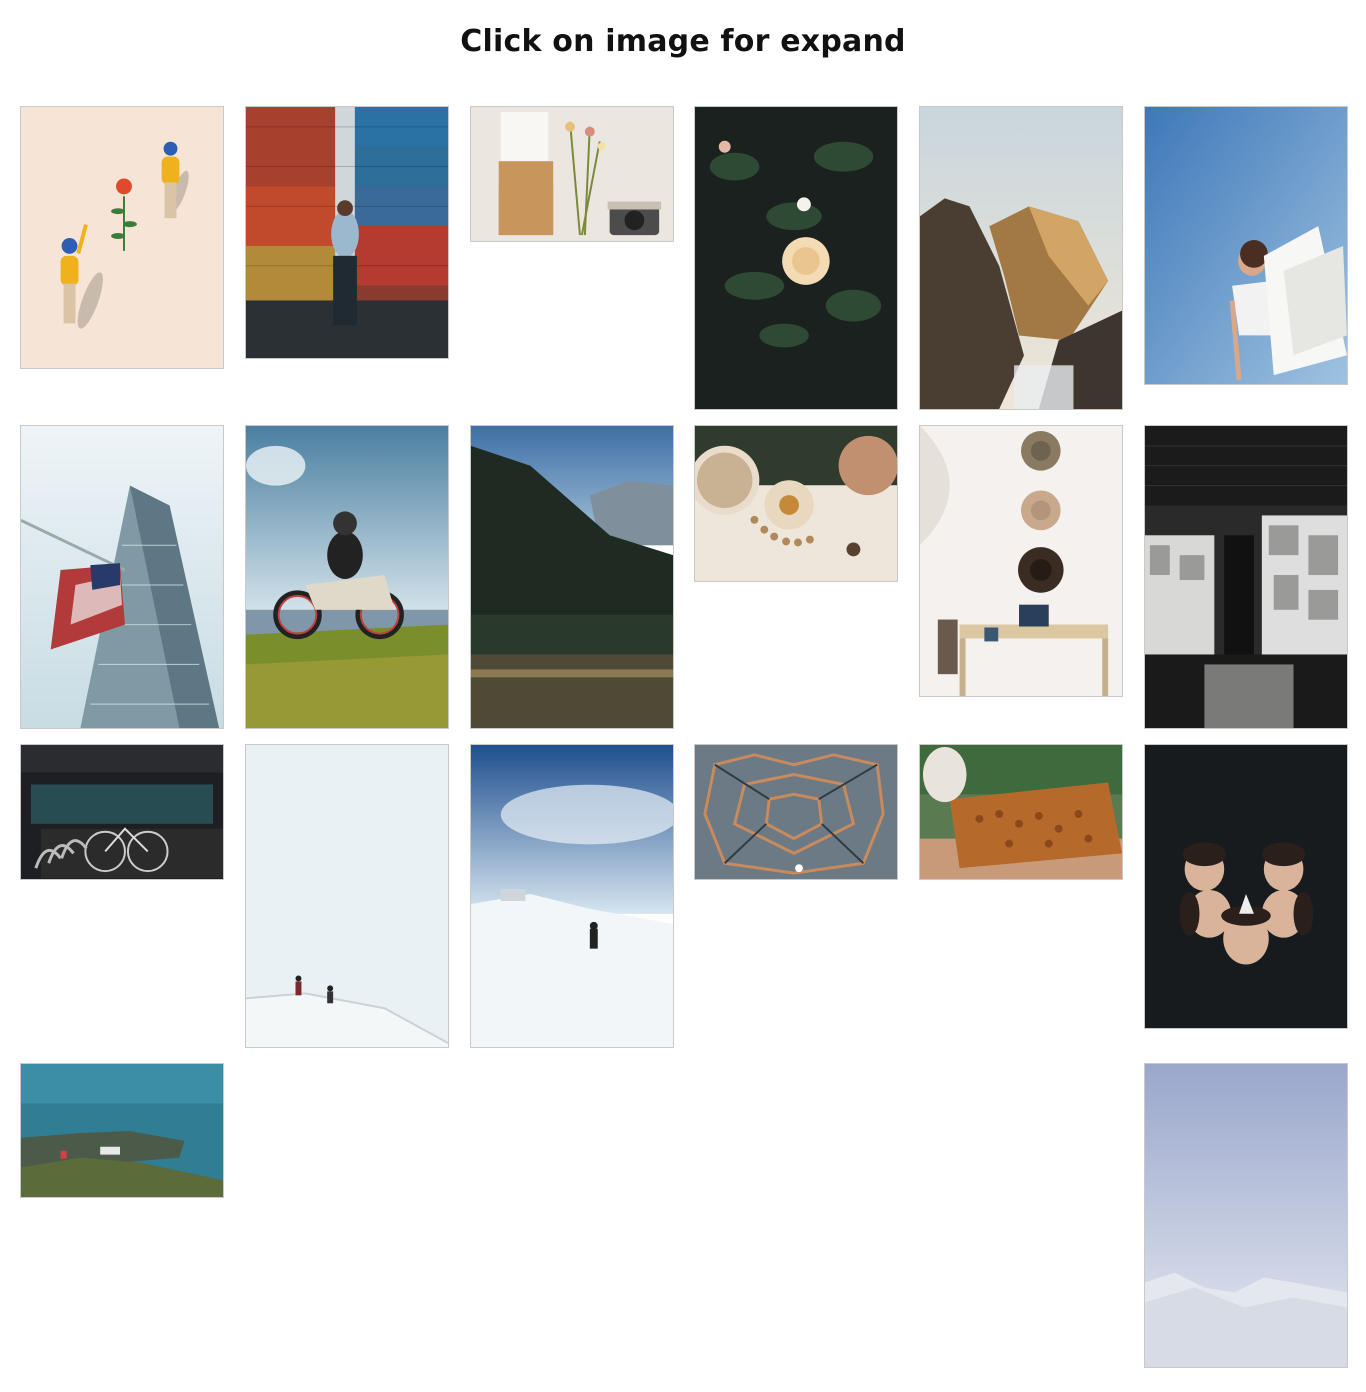 Image resolution: width=1366 pixels, height=1392 pixels. I want to click on motorbike-image, so click(347, 577).